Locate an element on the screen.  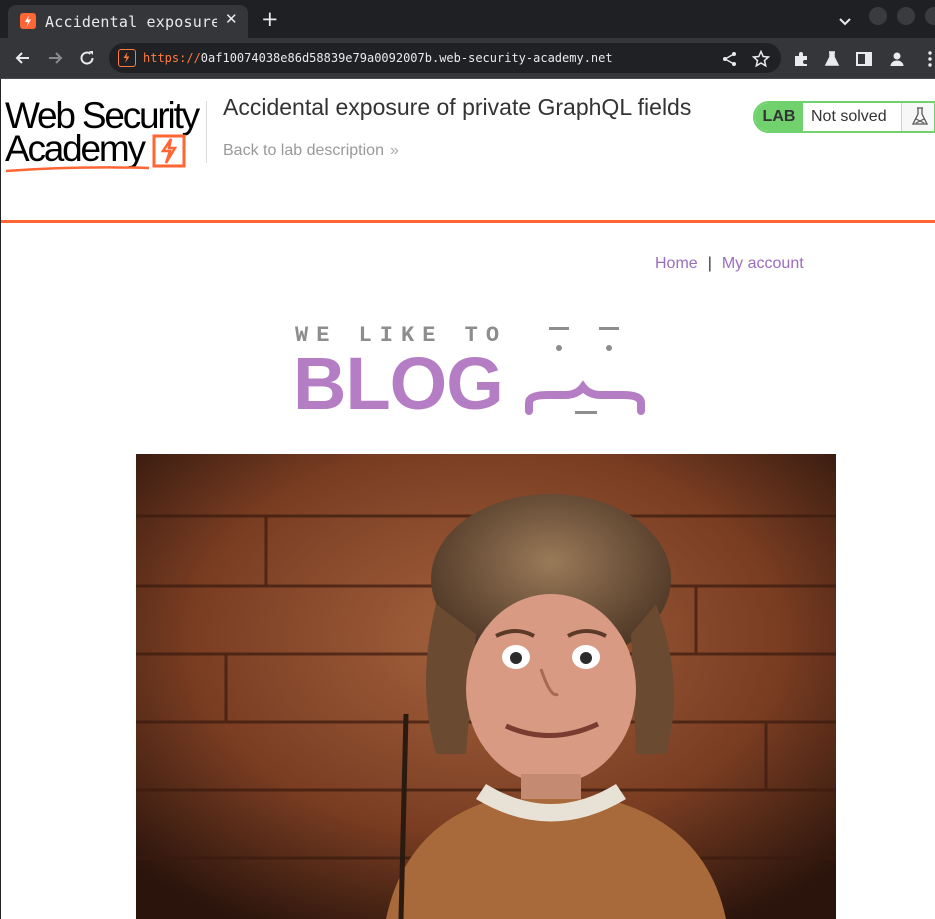
home-link: Home is located at coordinates (676, 263).